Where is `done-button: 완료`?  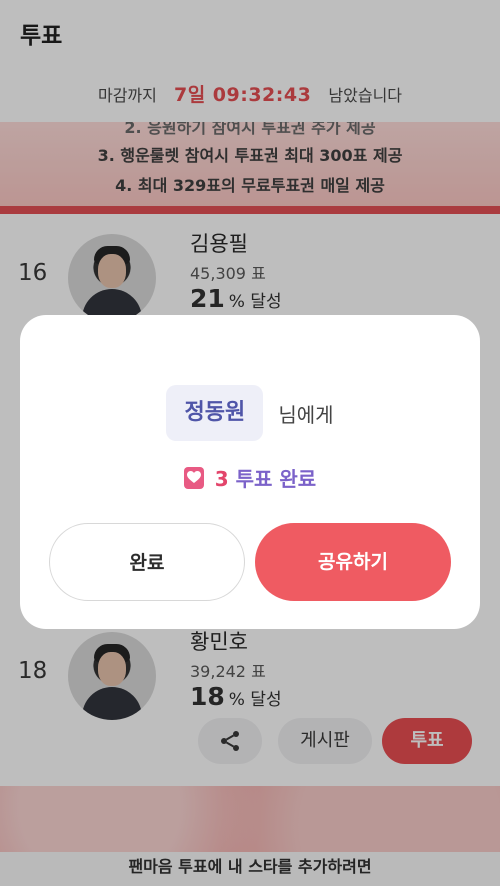 done-button: 완료 is located at coordinates (147, 562).